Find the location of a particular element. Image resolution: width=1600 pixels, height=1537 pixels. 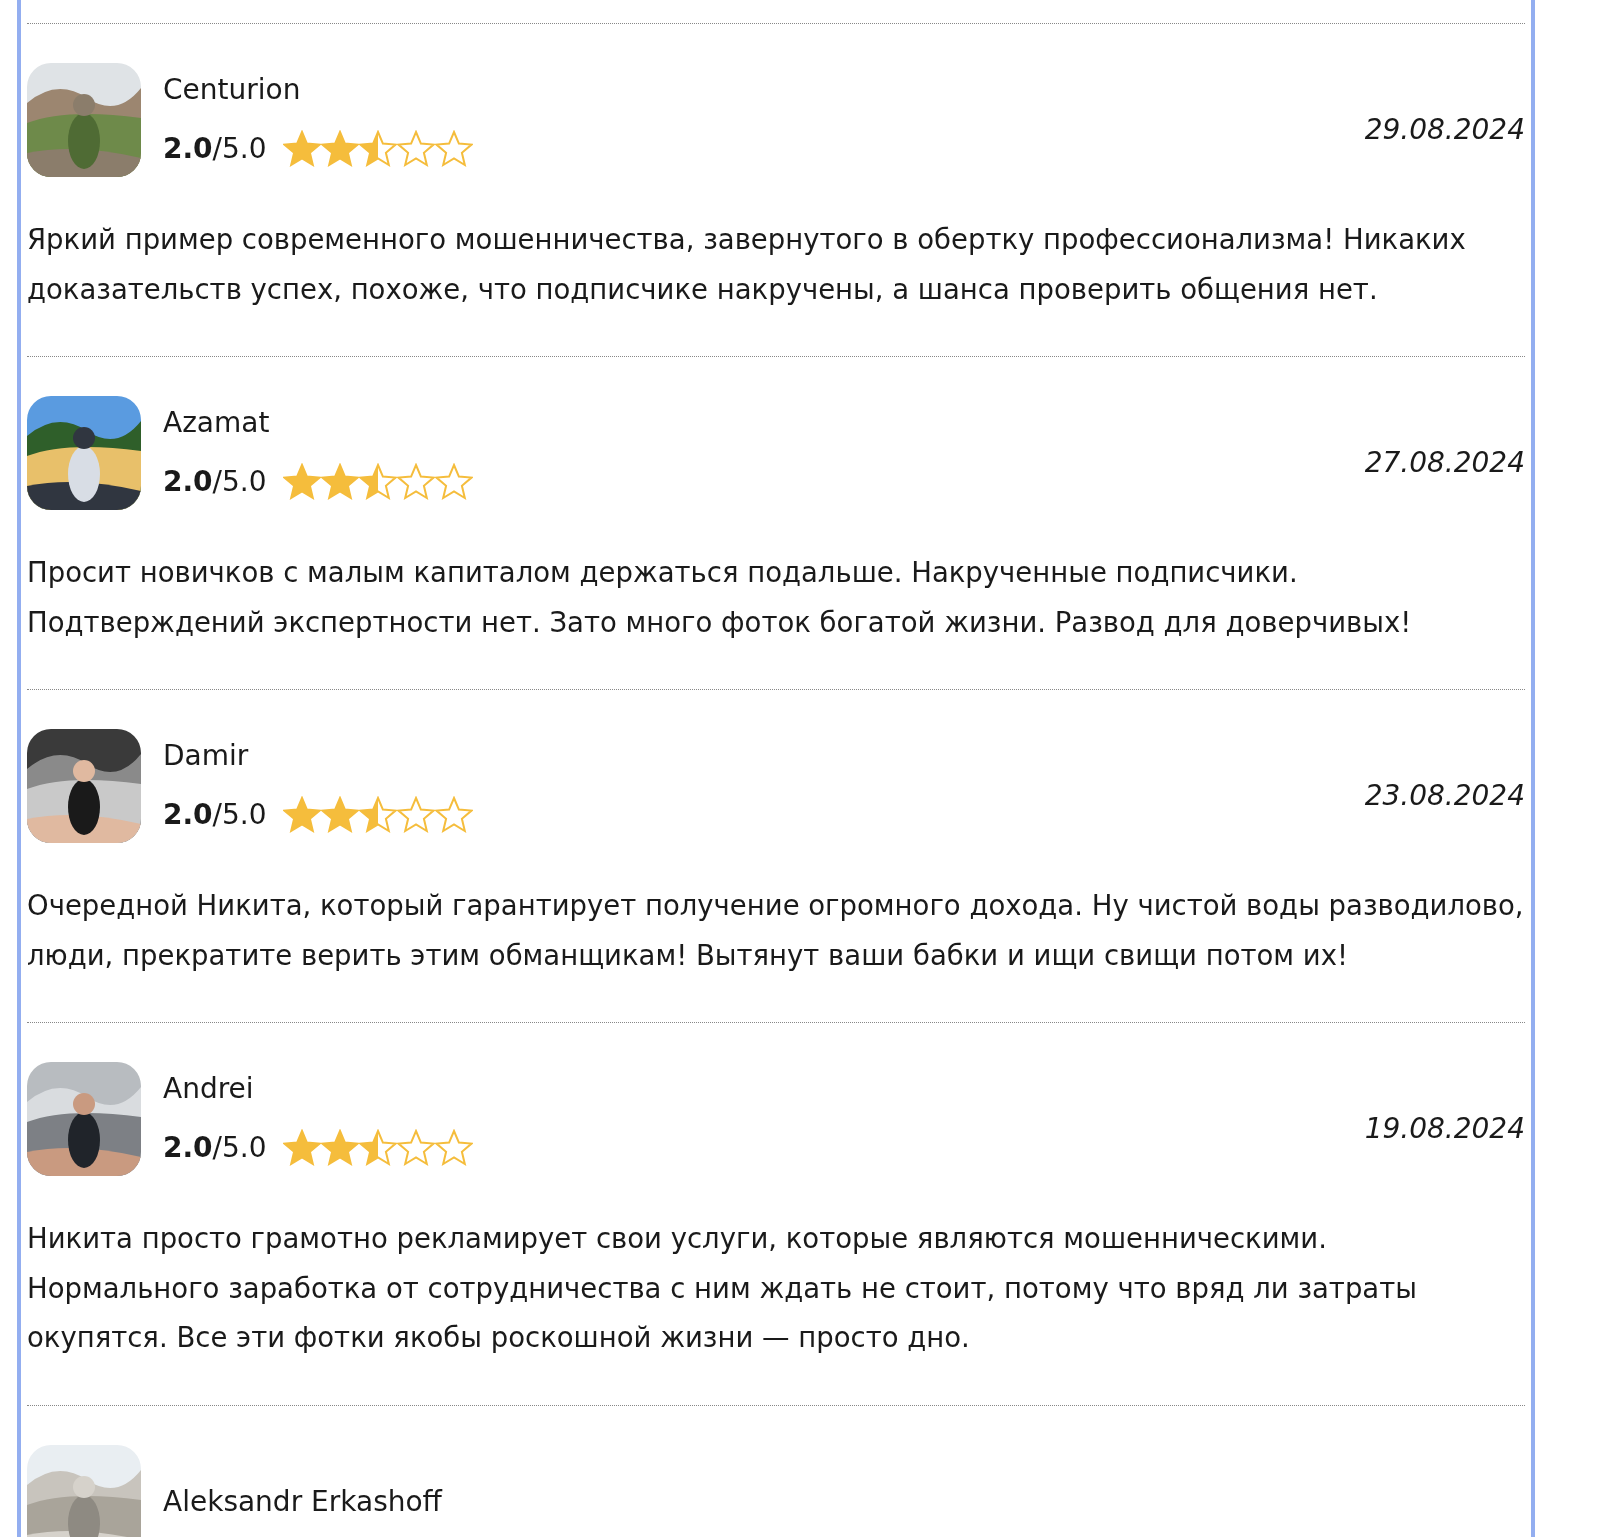

reviewer-name: Aleksandr Erkashoff is located at coordinates (303, 1501).